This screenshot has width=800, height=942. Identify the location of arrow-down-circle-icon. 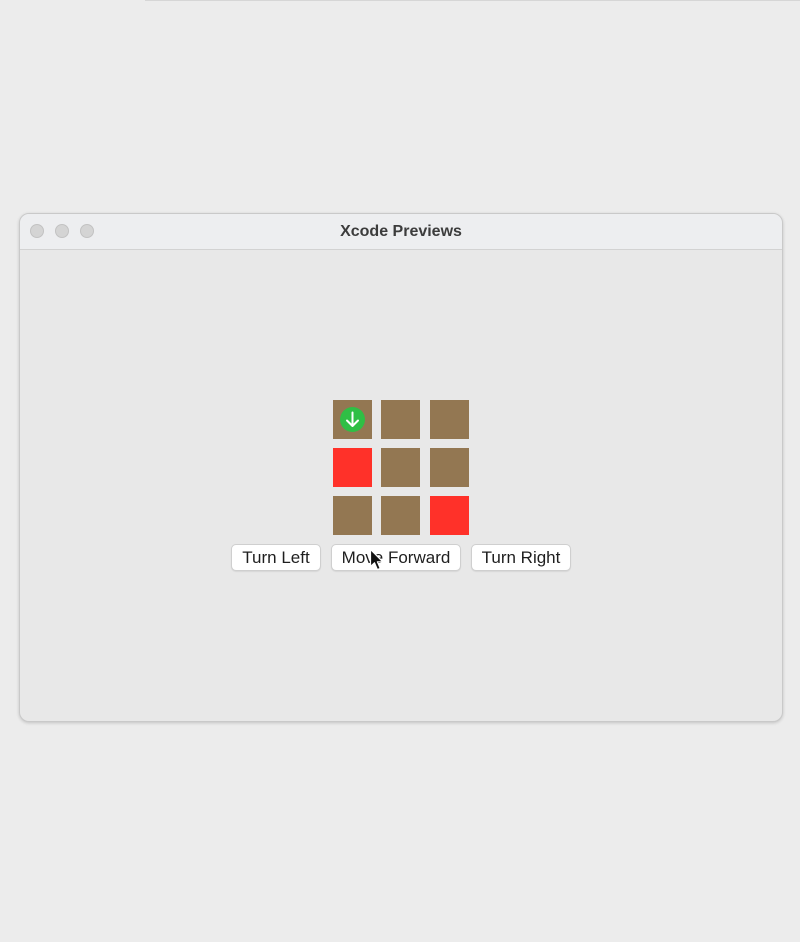
(352, 419).